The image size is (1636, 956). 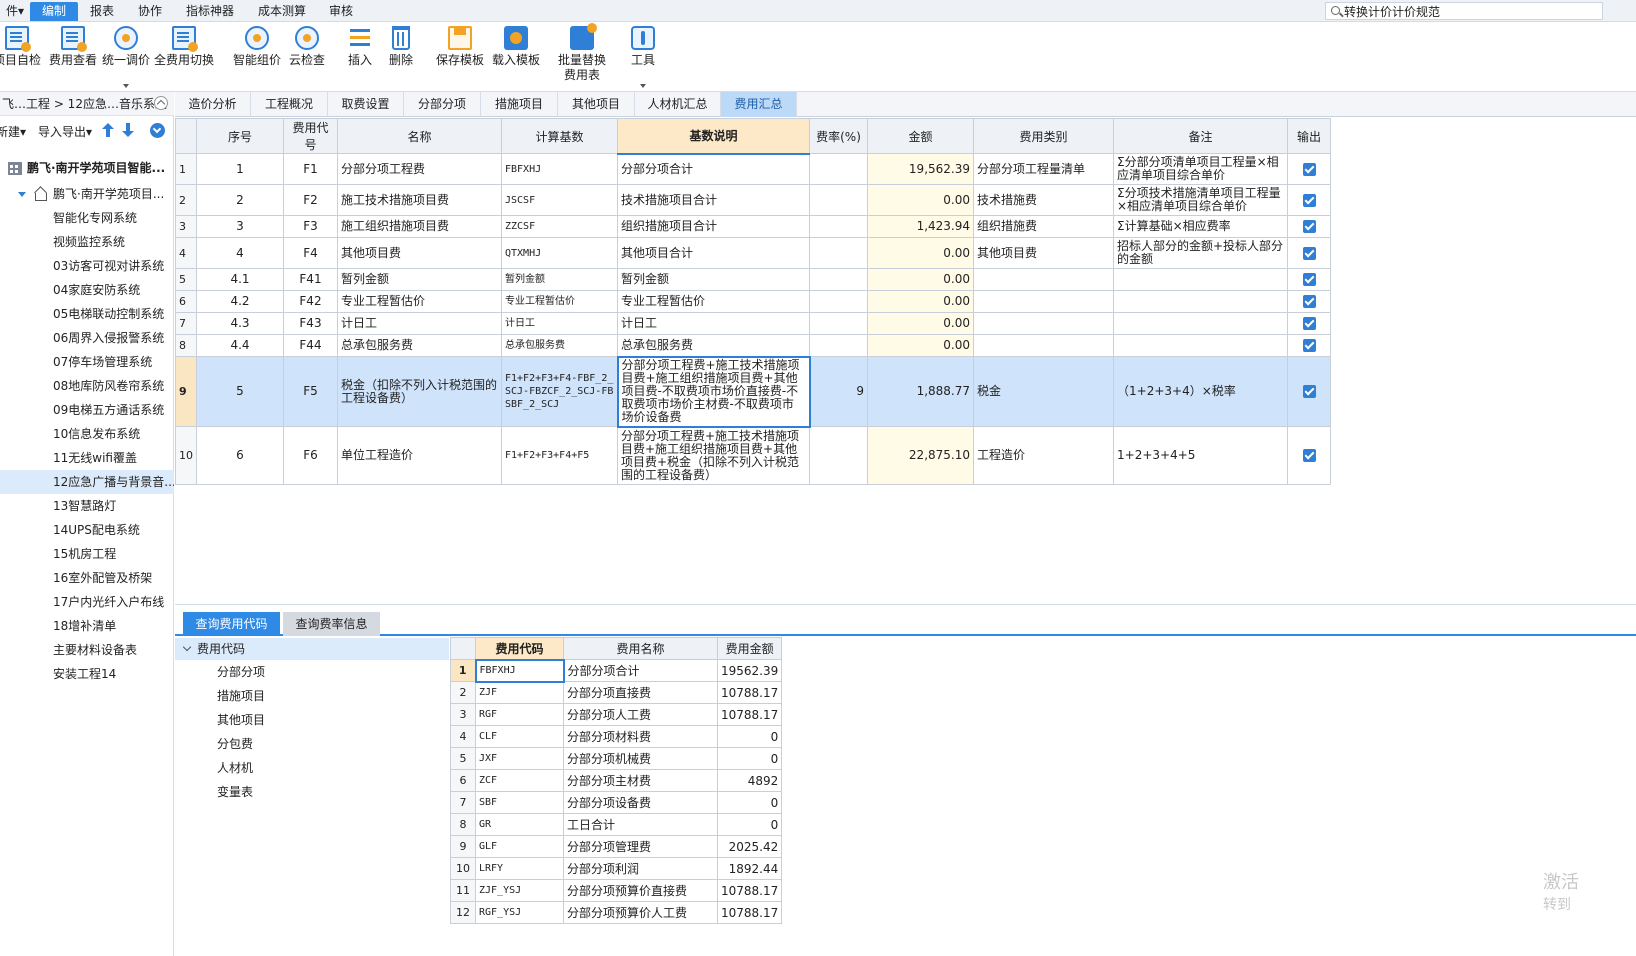 I want to click on unified-price-adjust-button: 统一调价, so click(x=126, y=57).